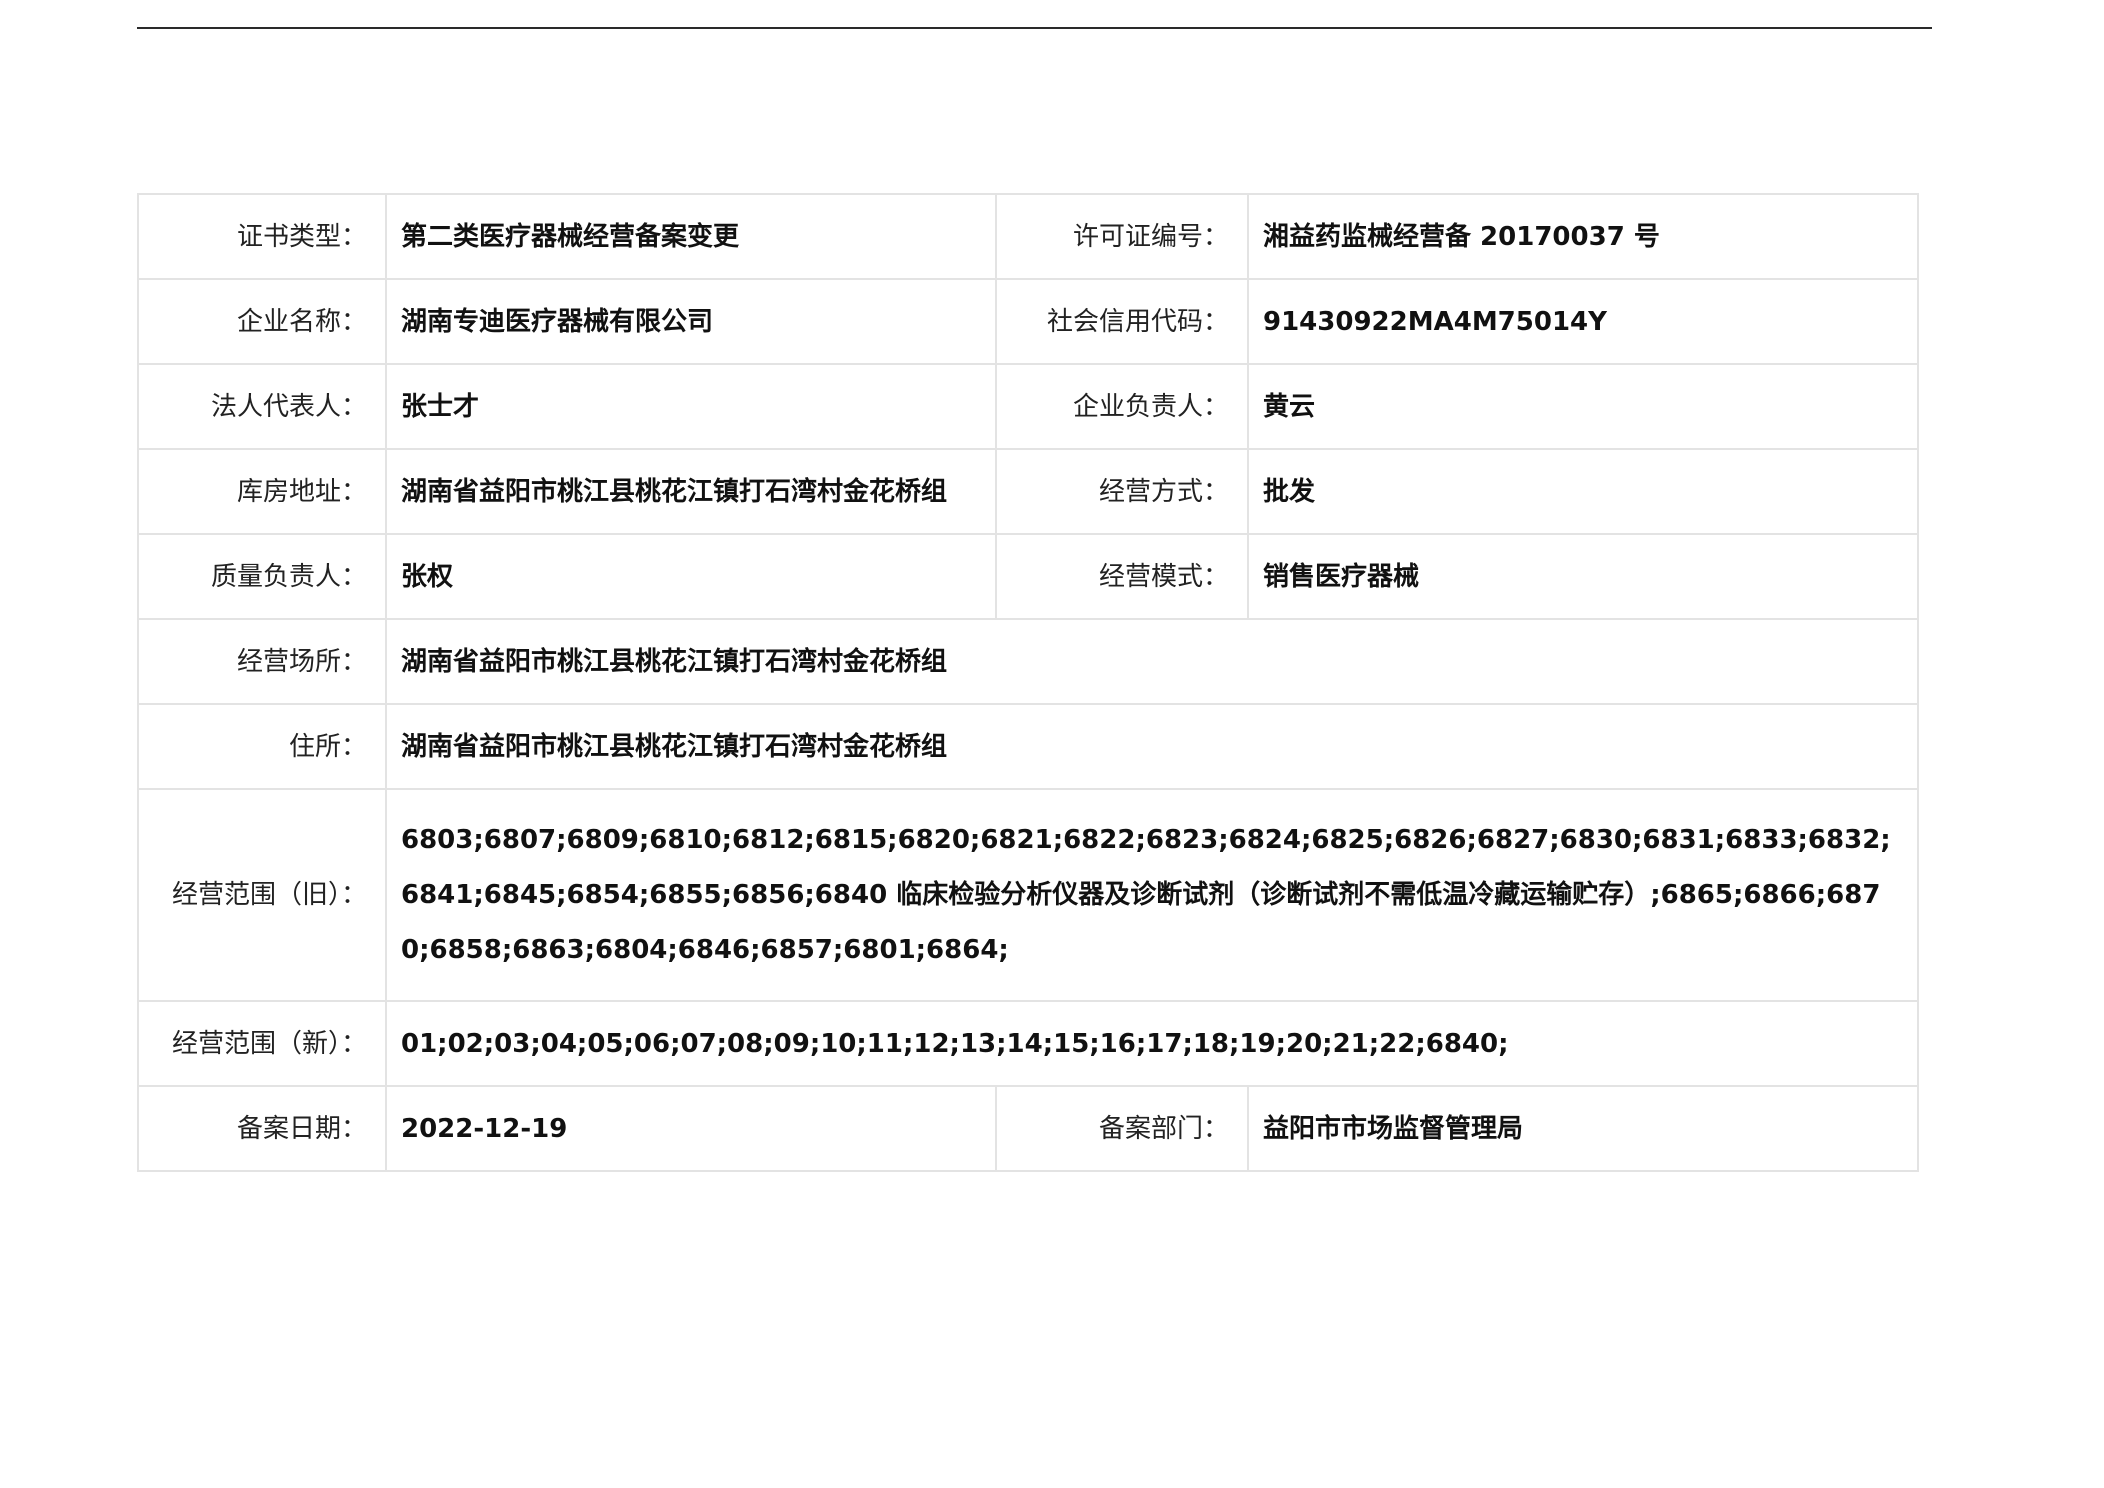 The image size is (2104, 1488). What do you see at coordinates (1122, 236) in the screenshot?
I see `license-no-label: 许可证编号：` at bounding box center [1122, 236].